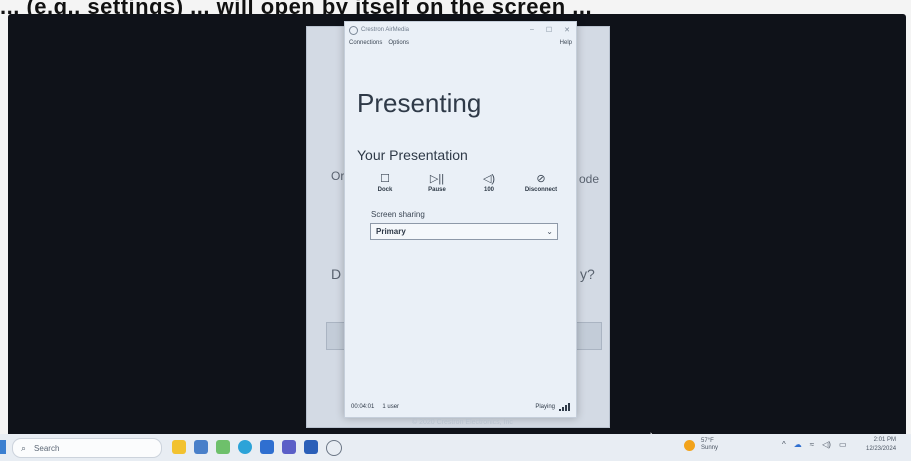  I want to click on volume-icon: ◁), so click(489, 179).